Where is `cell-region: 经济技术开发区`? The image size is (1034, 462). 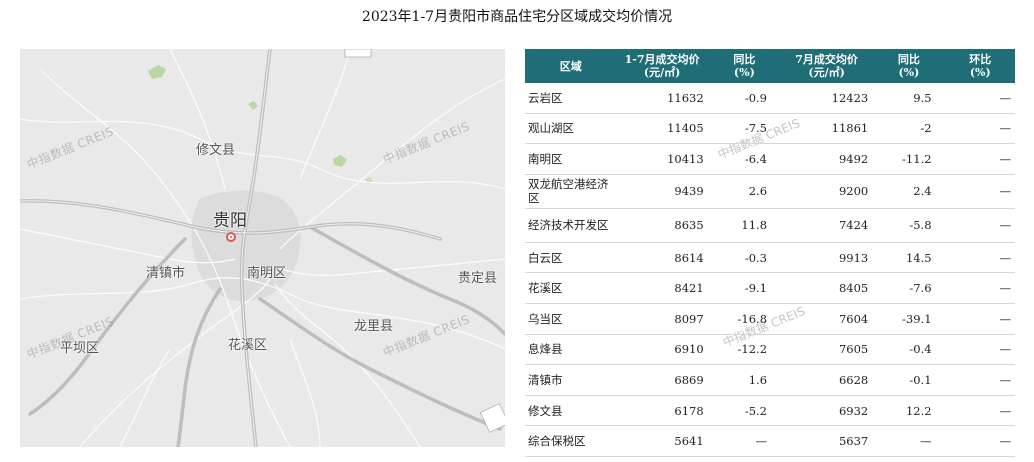
cell-region: 经济技术开发区 is located at coordinates (571, 225).